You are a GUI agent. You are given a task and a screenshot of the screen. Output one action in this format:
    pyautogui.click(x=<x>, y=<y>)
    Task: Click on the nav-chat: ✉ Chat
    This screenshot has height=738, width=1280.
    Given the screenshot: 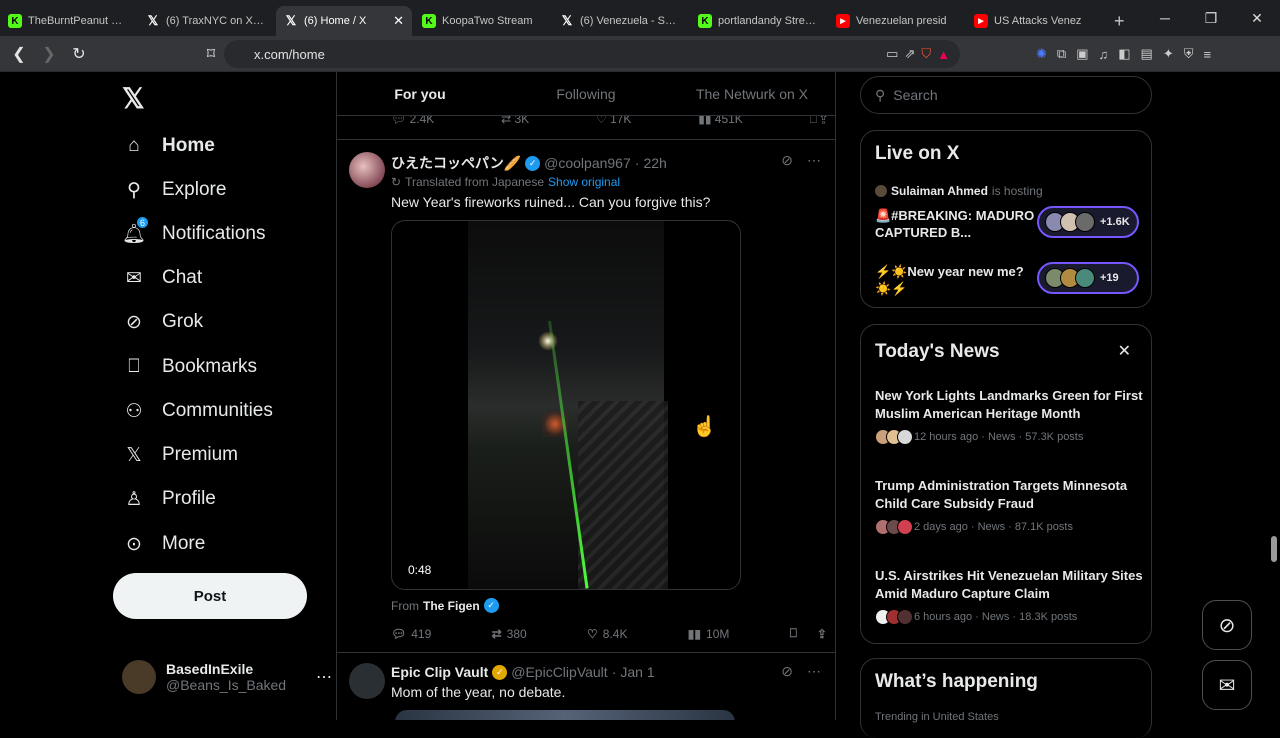 What is the action you would take?
    pyautogui.click(x=162, y=278)
    